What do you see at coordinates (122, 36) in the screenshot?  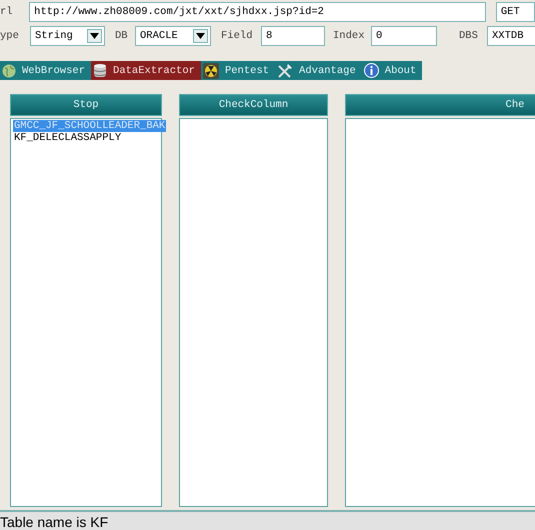 I see `field-label: DB` at bounding box center [122, 36].